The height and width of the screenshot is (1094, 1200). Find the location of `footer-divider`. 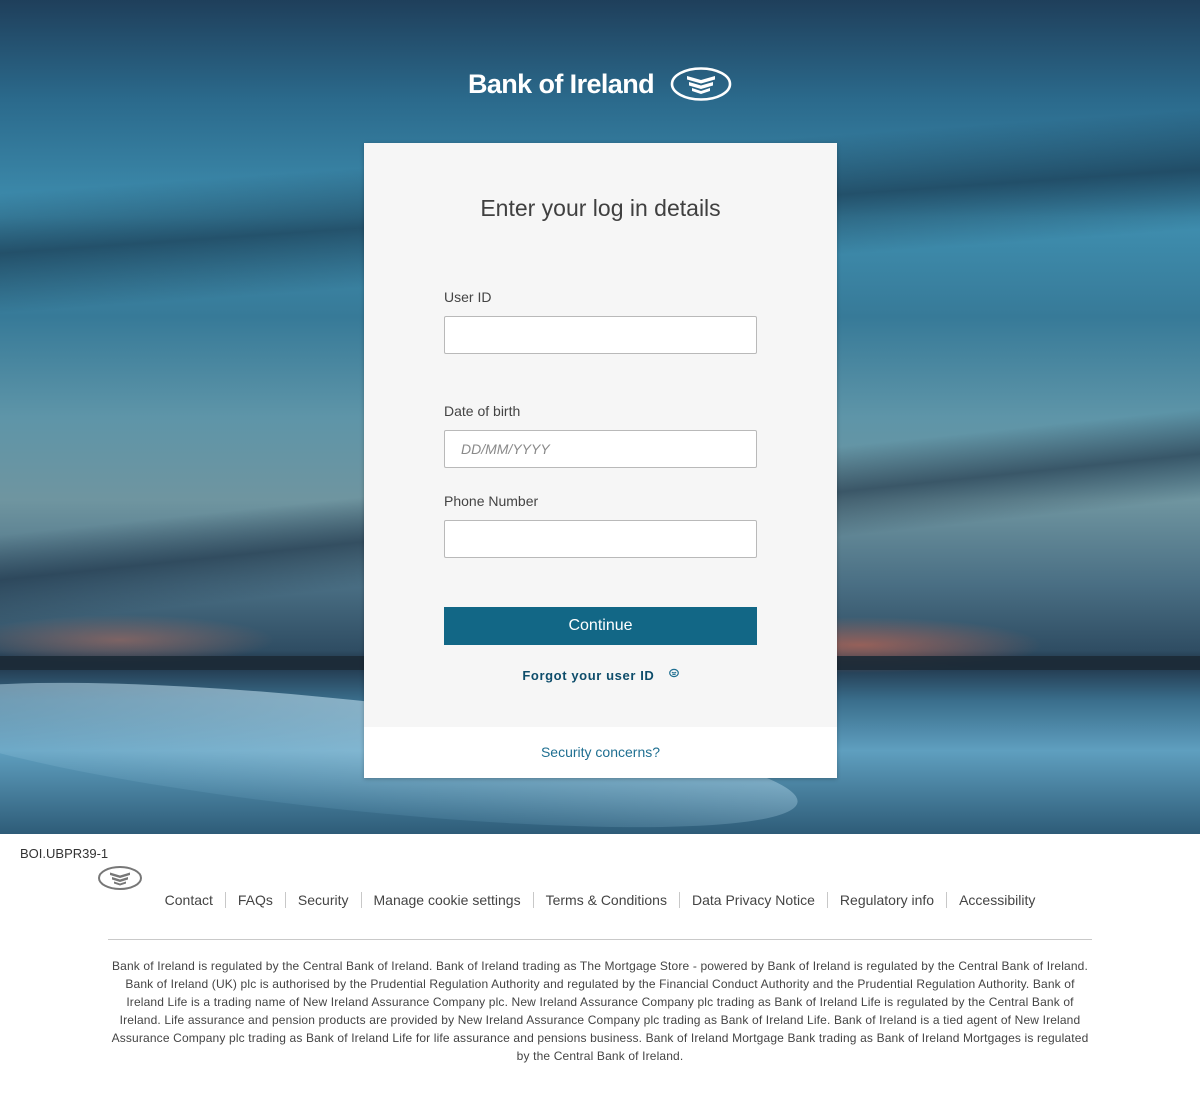

footer-divider is located at coordinates (600, 939).